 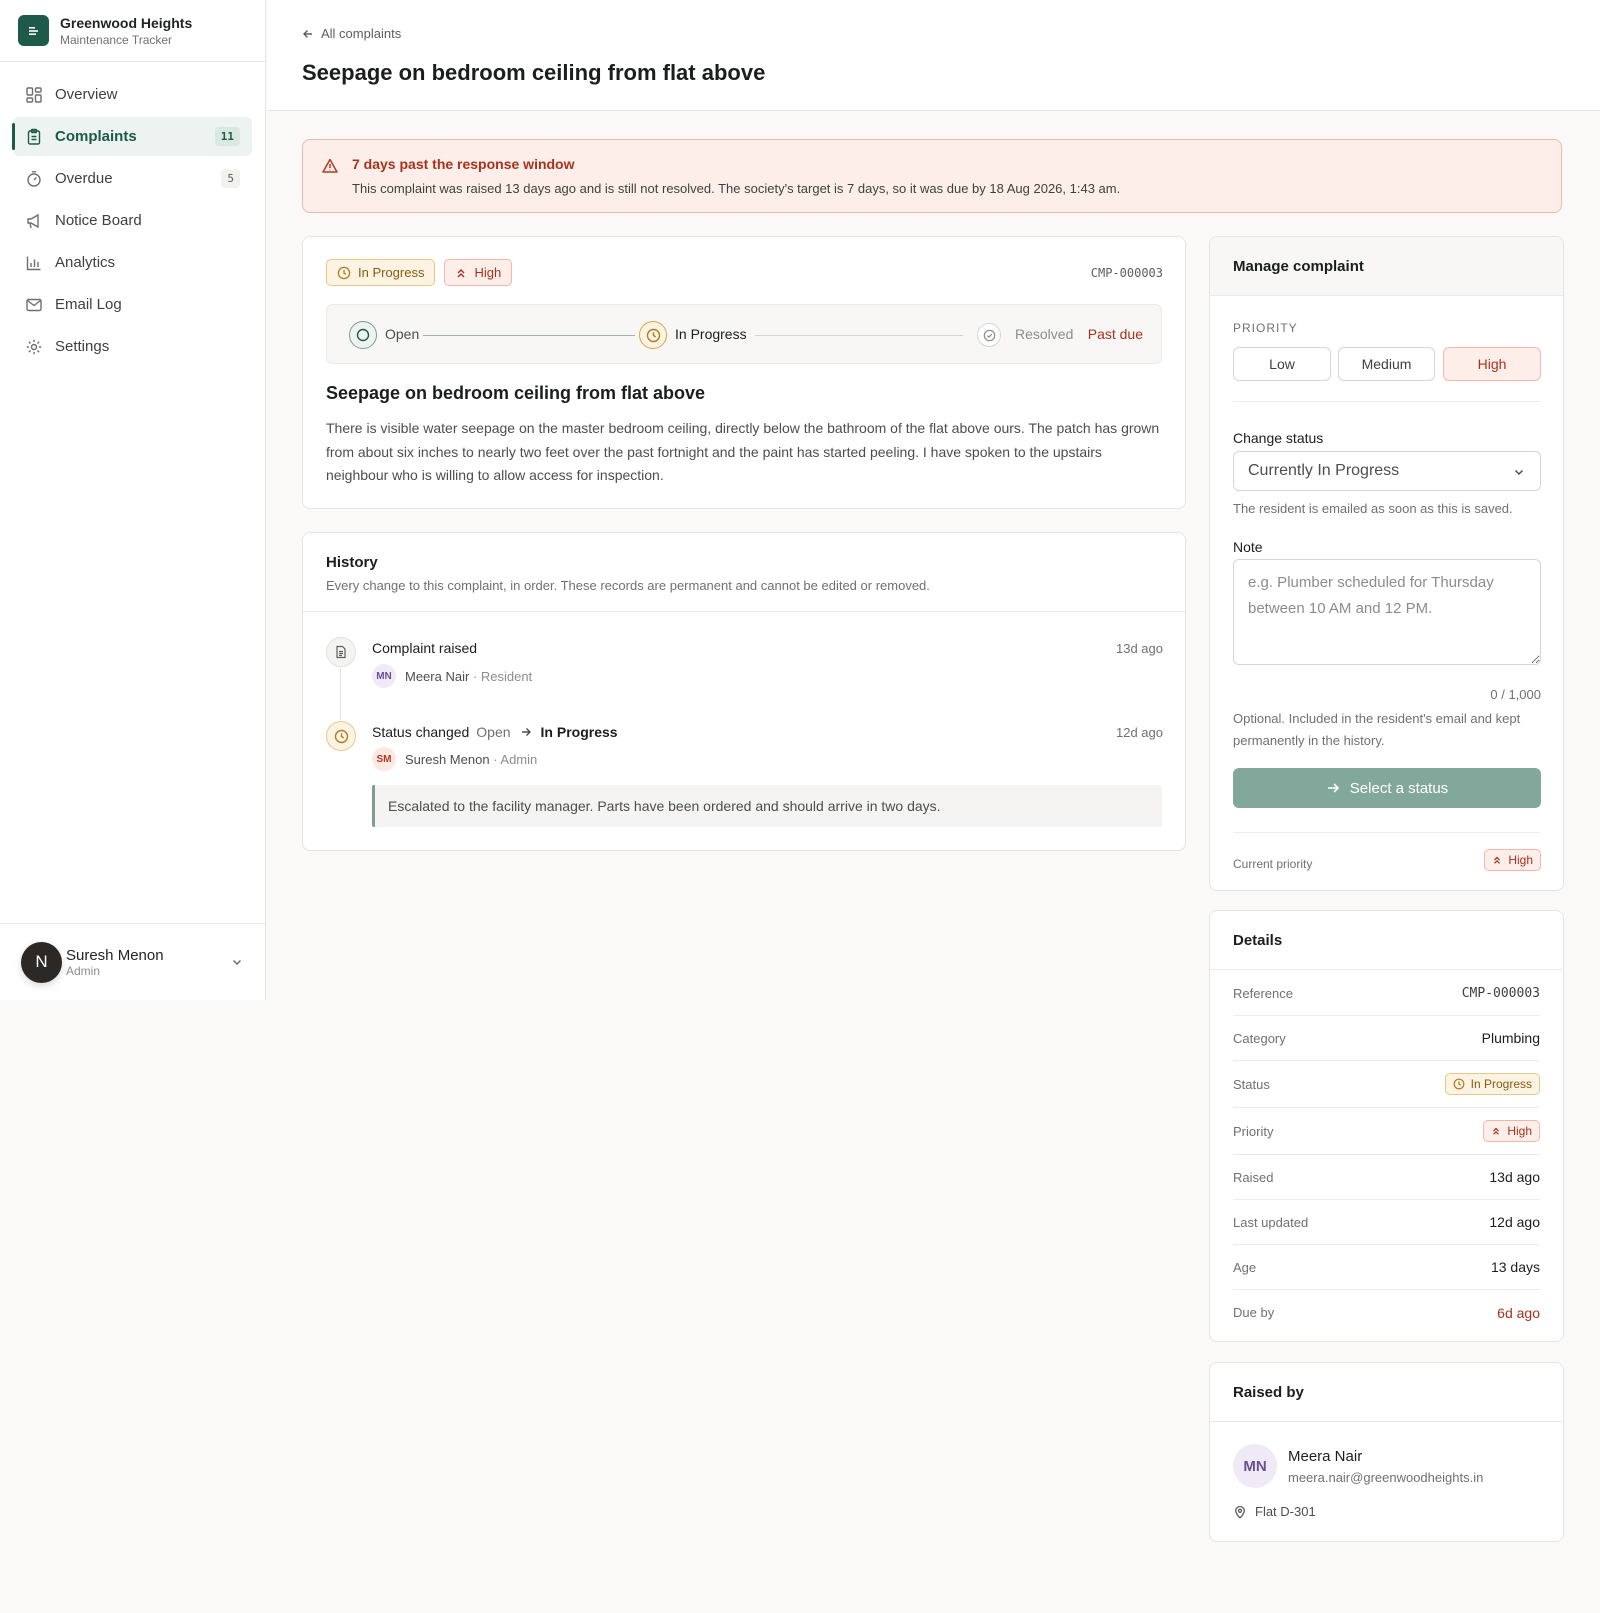 I want to click on back-link: All complaints, so click(x=351, y=33).